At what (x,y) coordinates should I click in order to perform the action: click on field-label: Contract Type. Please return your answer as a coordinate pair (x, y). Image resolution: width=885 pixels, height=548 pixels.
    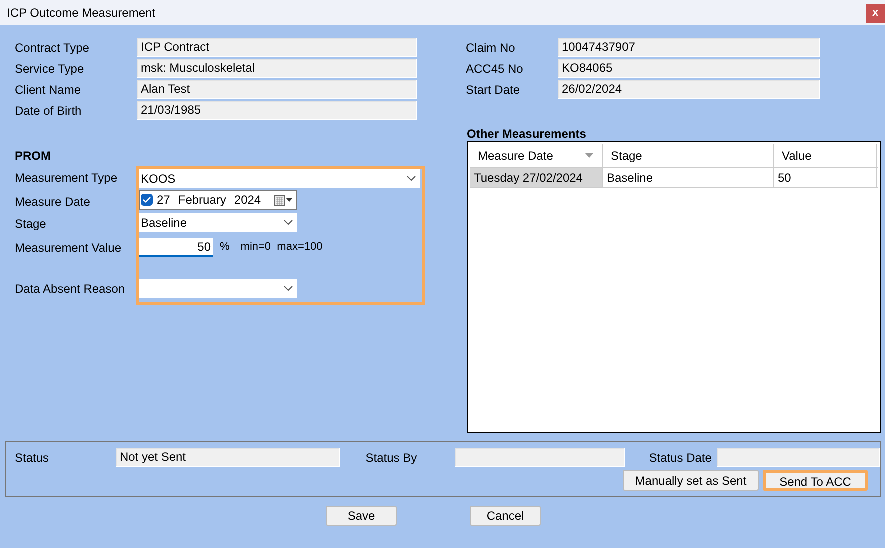
    Looking at the image, I should click on (52, 47).